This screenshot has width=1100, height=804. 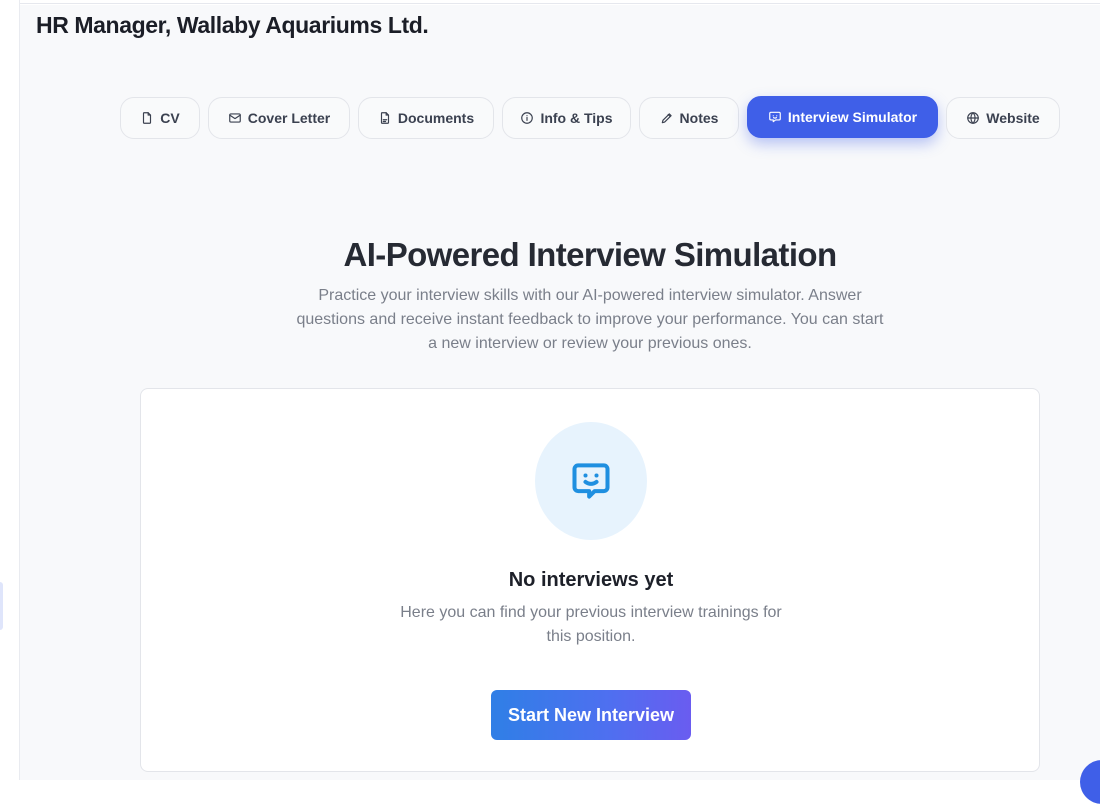 I want to click on section-heading: AI-Powered Interview Simulation, so click(x=590, y=254).